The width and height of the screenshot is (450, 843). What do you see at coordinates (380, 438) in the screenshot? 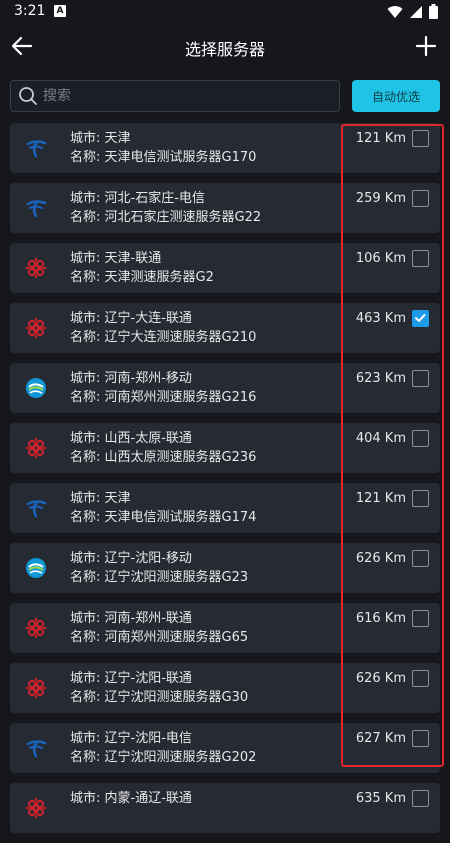
I see `server-distance: 404 Km` at bounding box center [380, 438].